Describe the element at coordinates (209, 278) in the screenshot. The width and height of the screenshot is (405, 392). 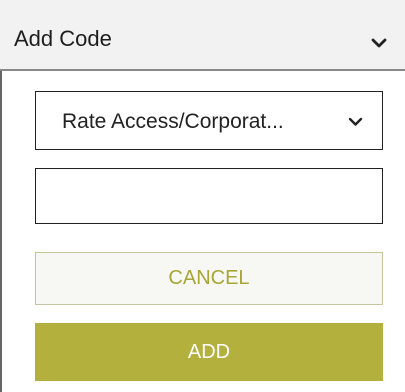
I see `cancel-button: CANCEL` at that location.